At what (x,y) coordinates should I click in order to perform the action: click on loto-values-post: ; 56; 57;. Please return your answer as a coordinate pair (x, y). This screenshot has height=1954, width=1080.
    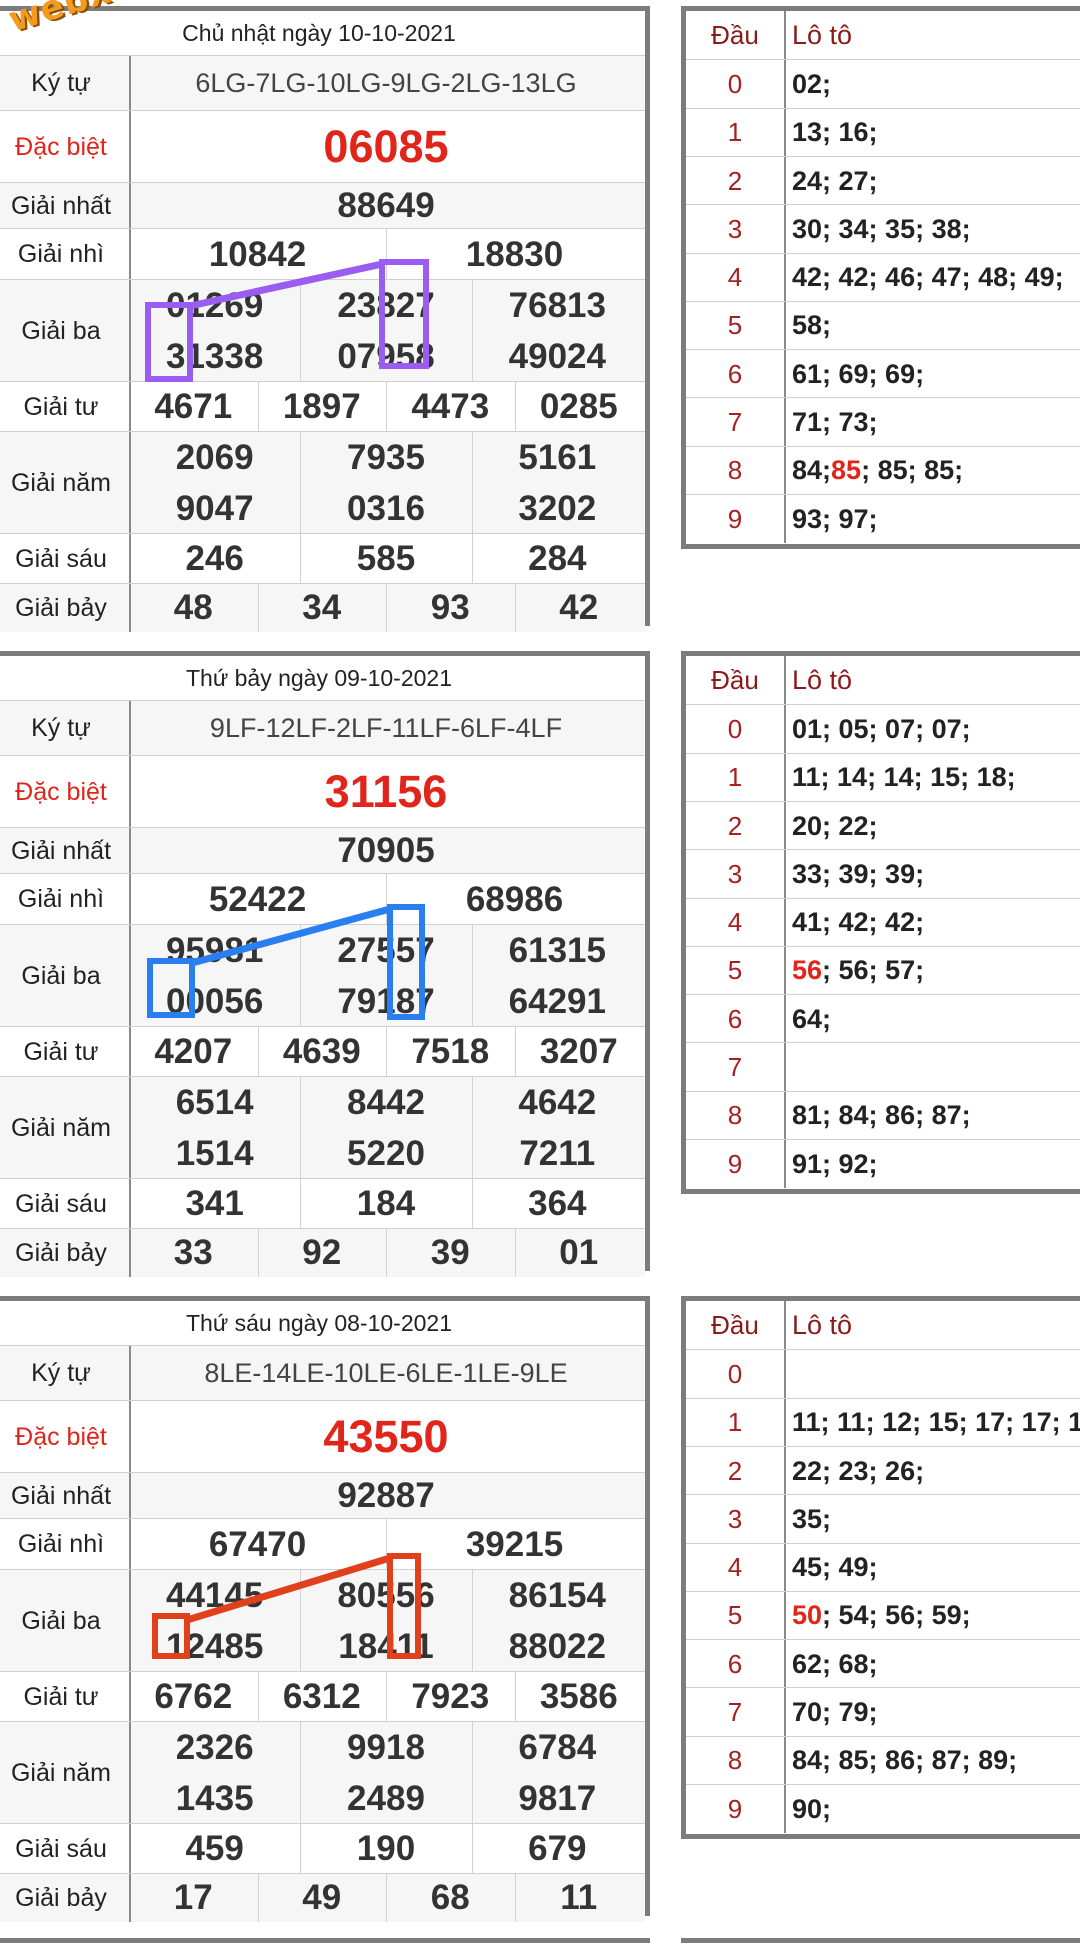
    Looking at the image, I should click on (873, 970).